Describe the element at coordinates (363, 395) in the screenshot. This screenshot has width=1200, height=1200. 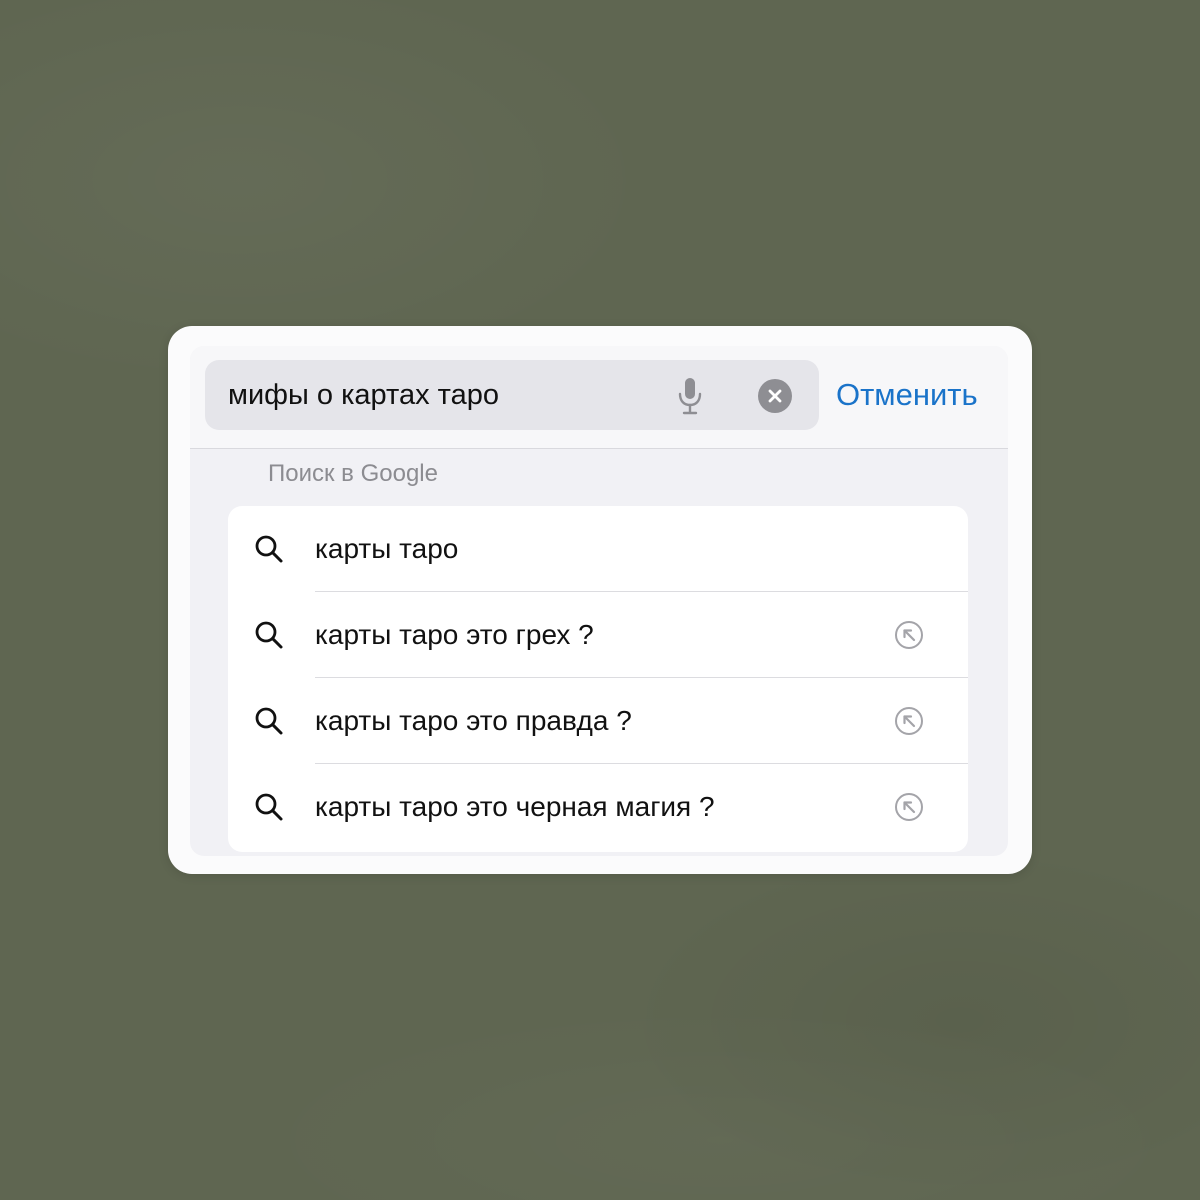
I see `search-query-text: мифы о картах таро` at that location.